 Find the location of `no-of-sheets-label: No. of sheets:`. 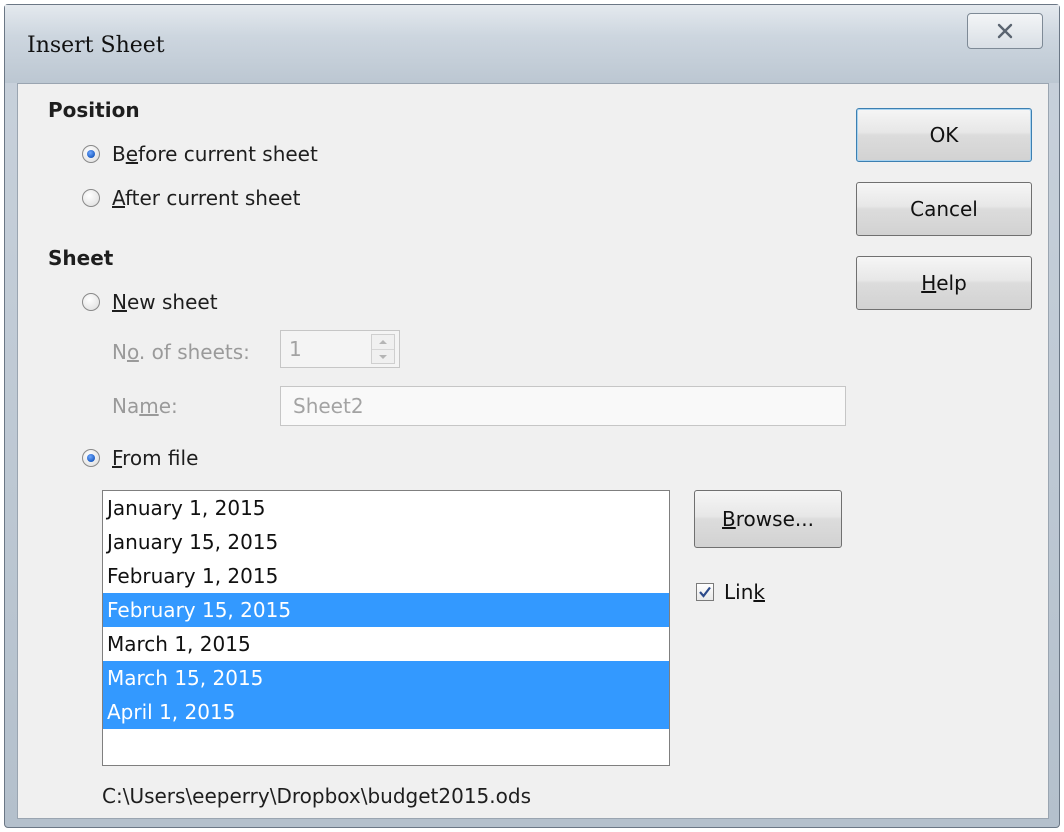

no-of-sheets-label: No. of sheets: is located at coordinates (181, 352).